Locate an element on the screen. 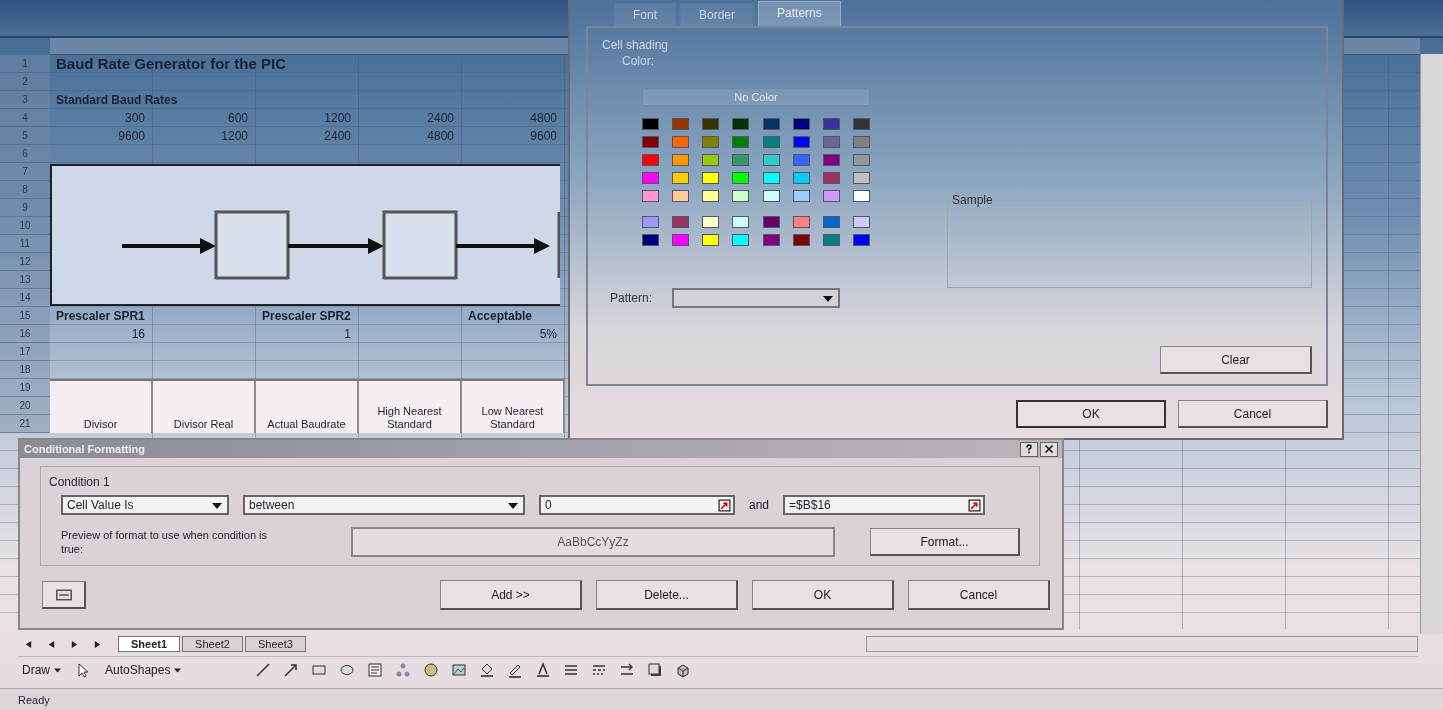 This screenshot has height=710, width=1443. pen-icon is located at coordinates (515, 670).